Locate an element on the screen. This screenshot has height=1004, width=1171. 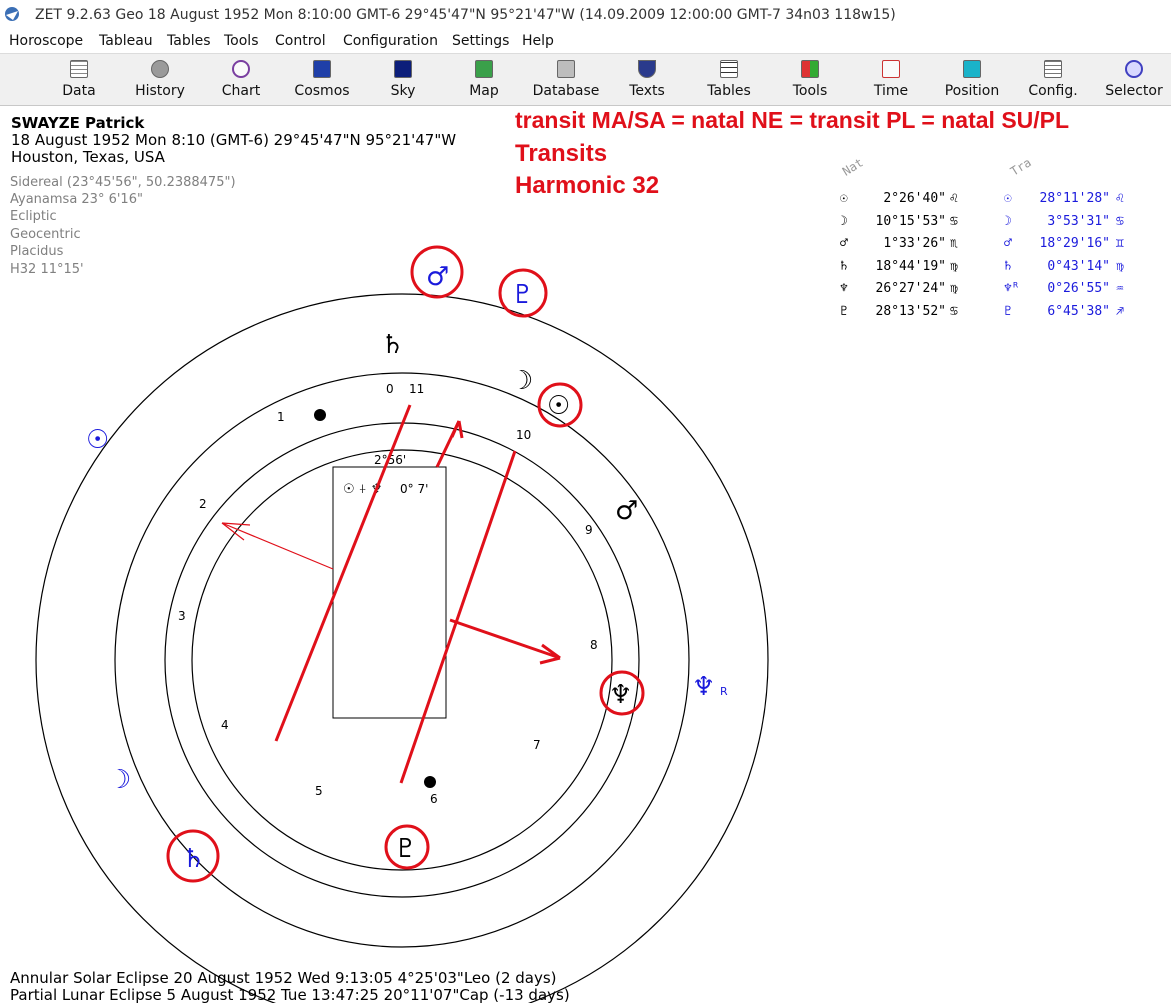
map-button: Map is located at coordinates (484, 79).